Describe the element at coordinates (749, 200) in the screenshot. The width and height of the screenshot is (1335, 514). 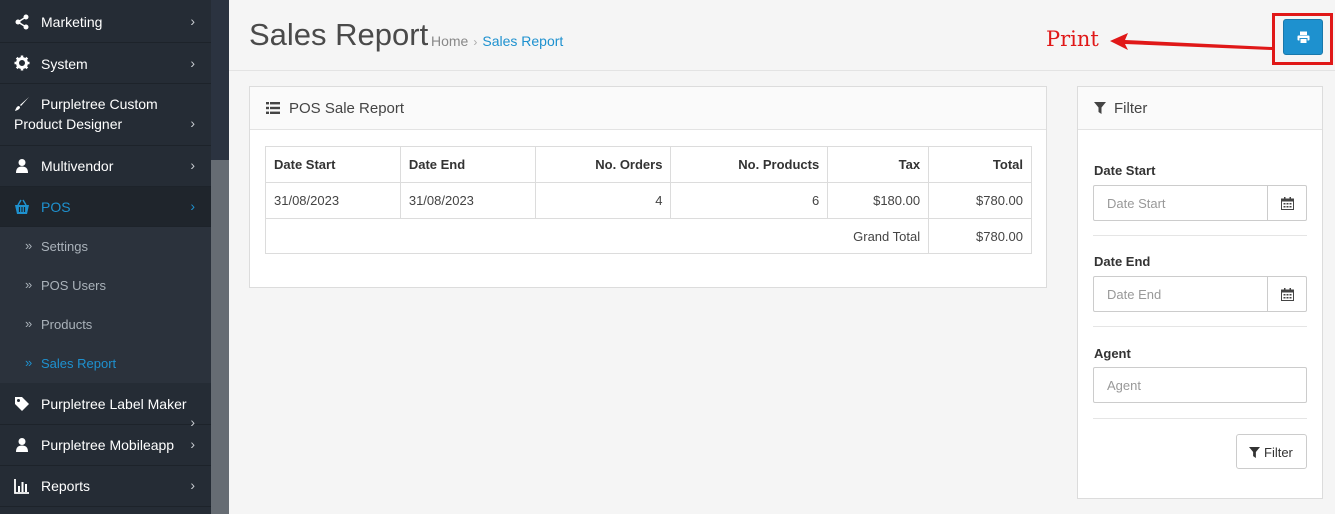
I see `cell-products: 6` at that location.